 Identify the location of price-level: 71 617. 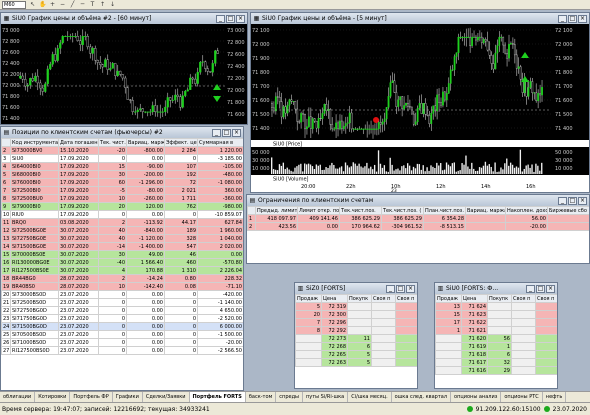
(474, 362).